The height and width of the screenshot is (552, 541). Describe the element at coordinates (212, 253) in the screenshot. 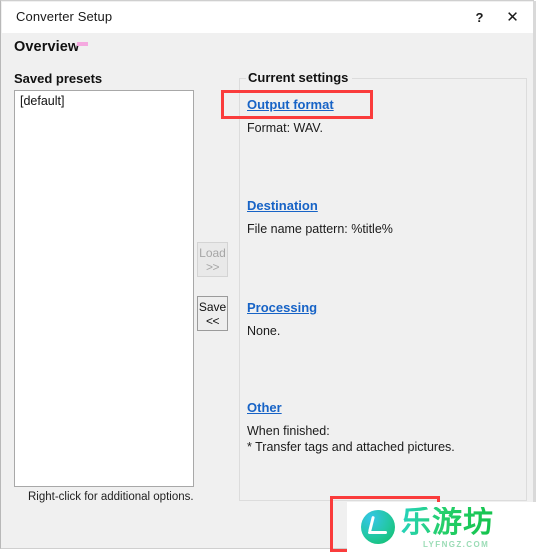

I see `load-button-label: Load` at that location.